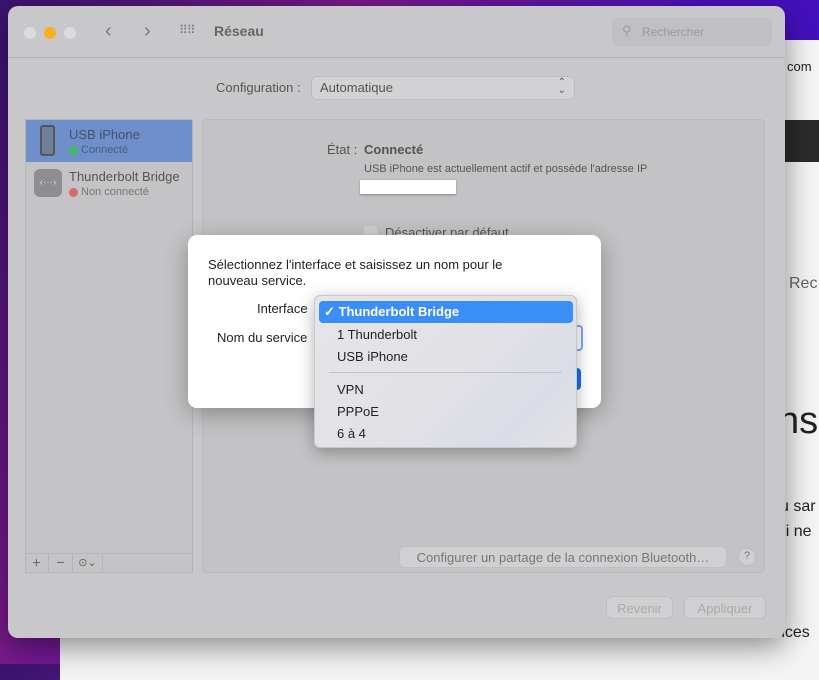 This screenshot has height=680, width=819. I want to click on state-value: Connecté, so click(394, 149).